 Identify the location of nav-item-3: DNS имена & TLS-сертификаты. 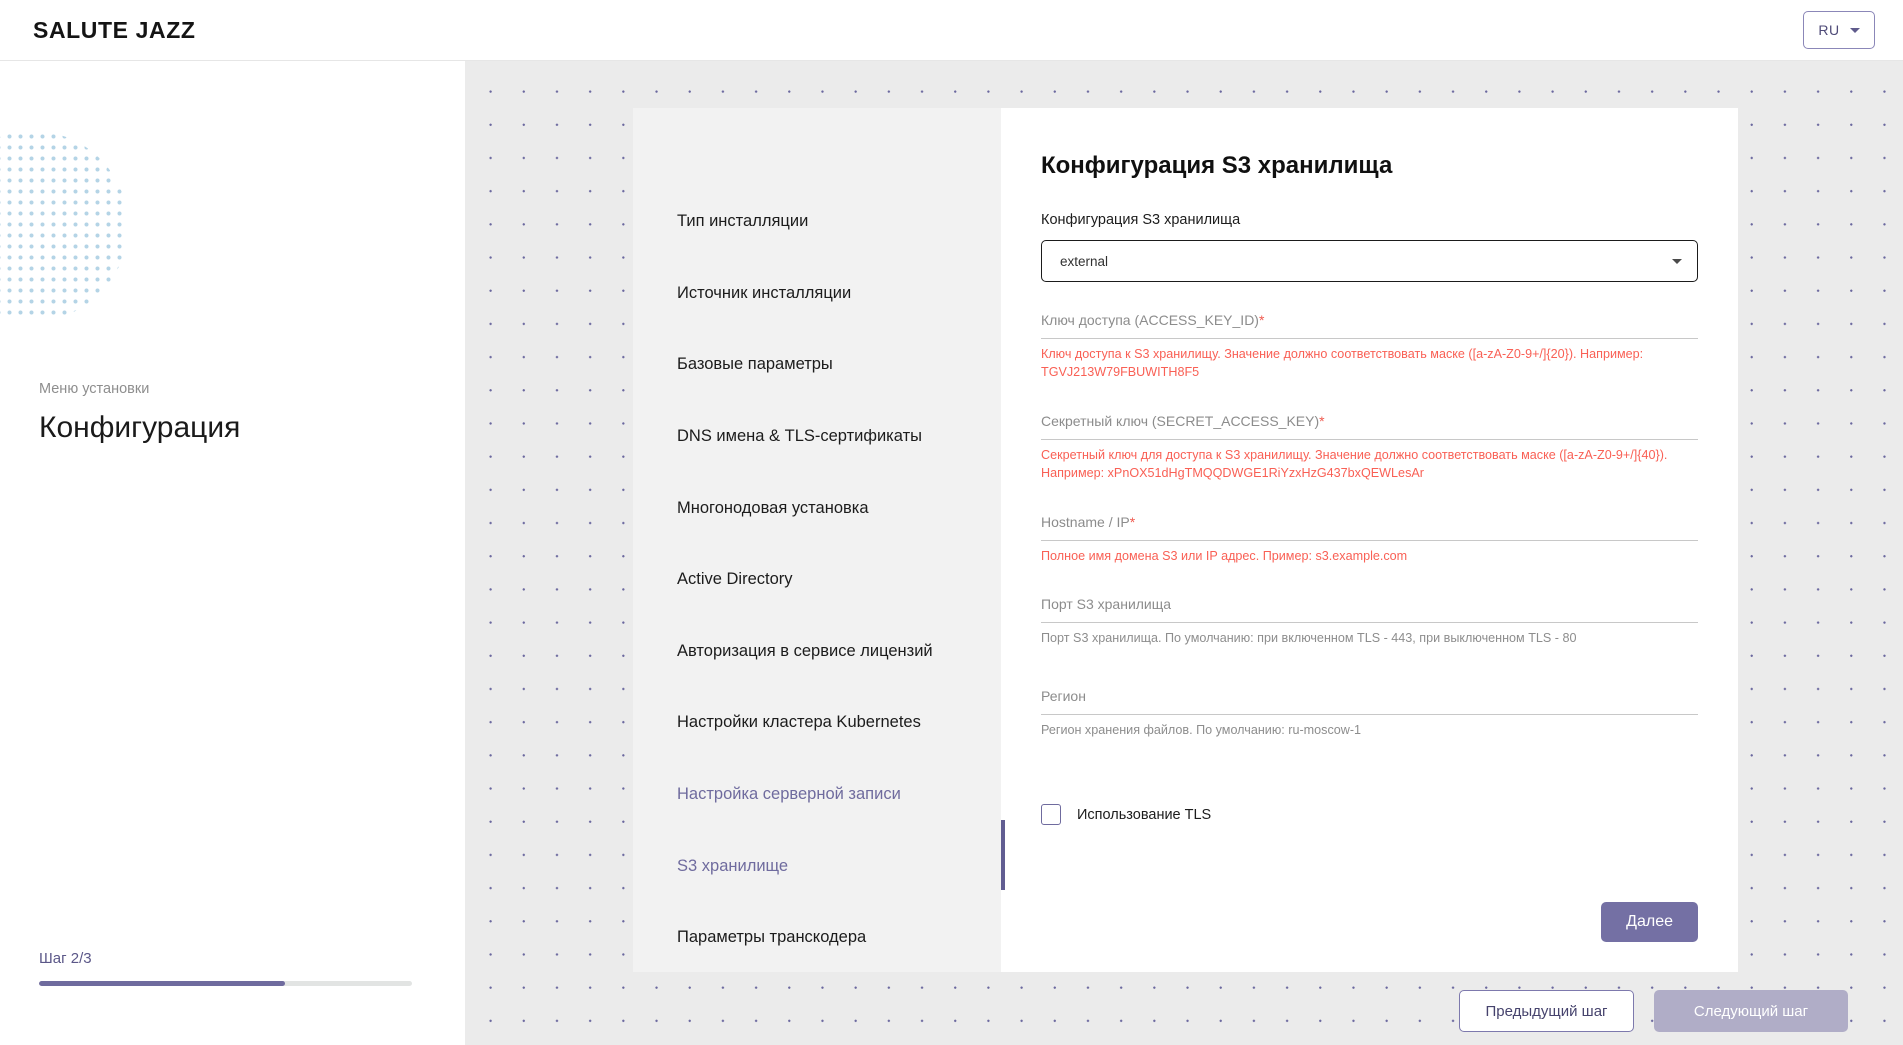
(817, 437).